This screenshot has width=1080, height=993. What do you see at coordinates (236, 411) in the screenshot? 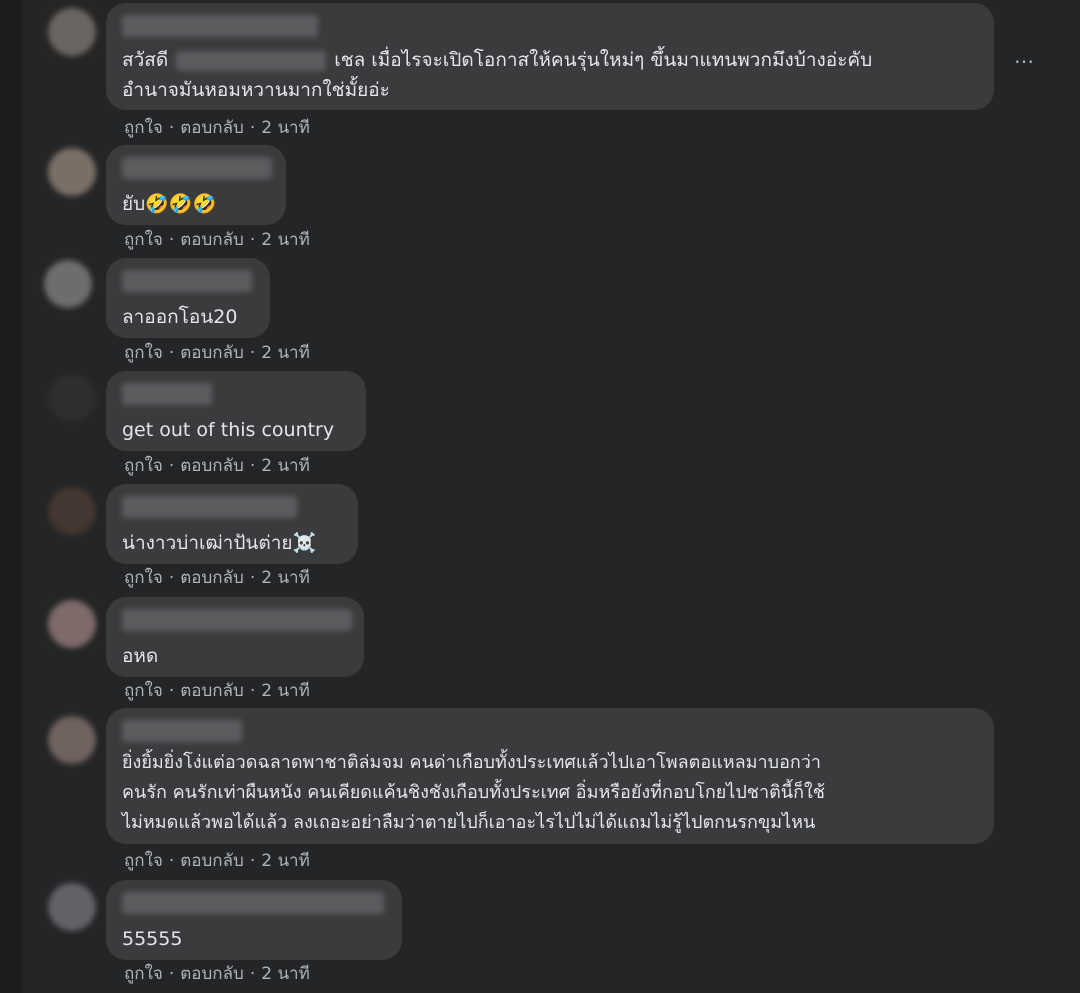
I see `comment-bubble: get out of this country` at bounding box center [236, 411].